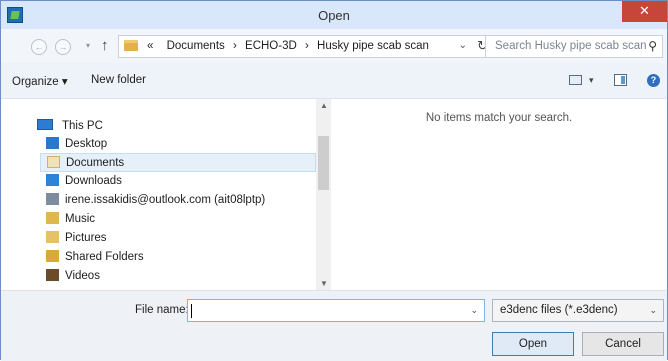  I want to click on sidebar-item-network-drive: irene.issakidis@outlook.com (ait08lptp), so click(181, 200).